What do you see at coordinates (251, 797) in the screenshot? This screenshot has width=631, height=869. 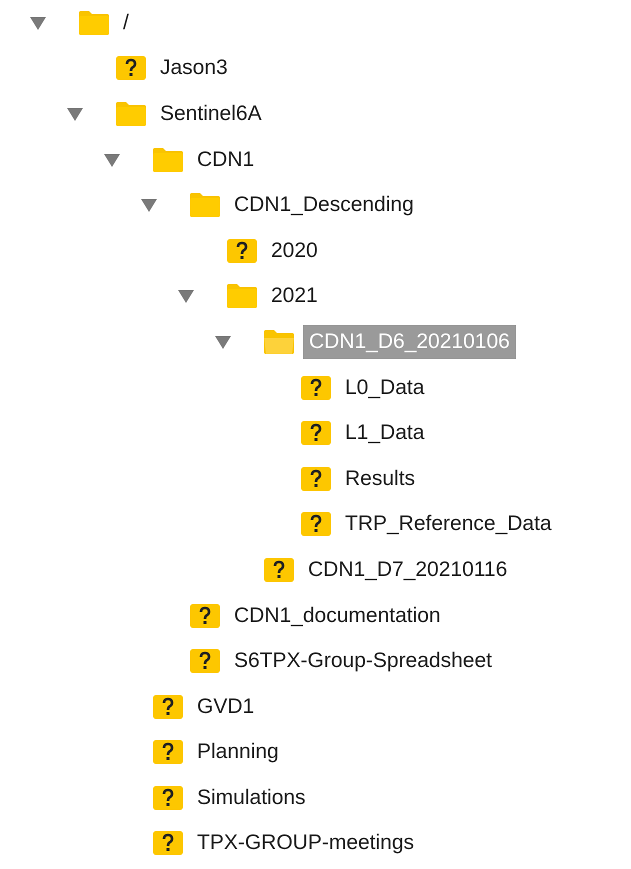 I see `tree-item-label: Simulations` at bounding box center [251, 797].